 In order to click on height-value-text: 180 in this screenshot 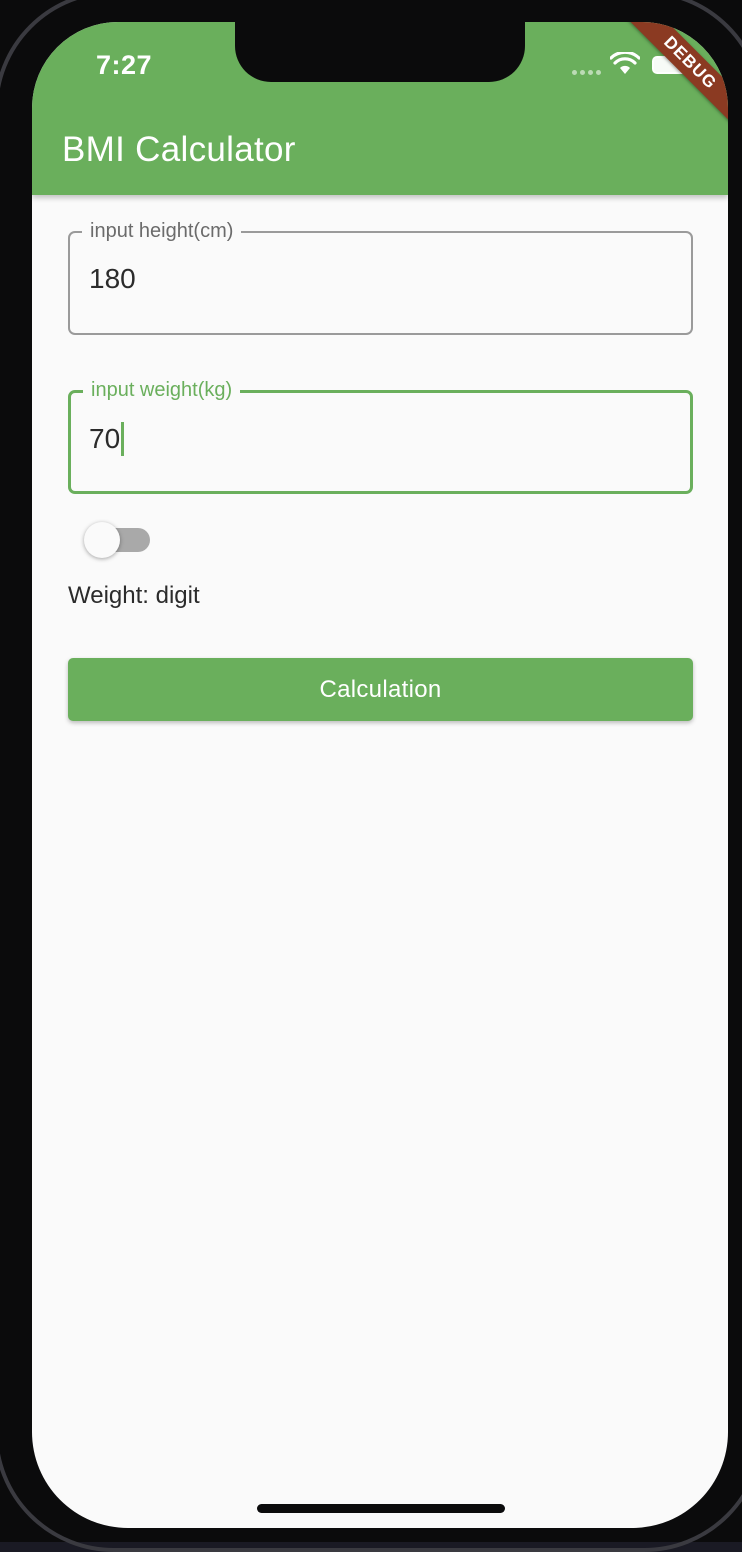, I will do `click(112, 278)`.